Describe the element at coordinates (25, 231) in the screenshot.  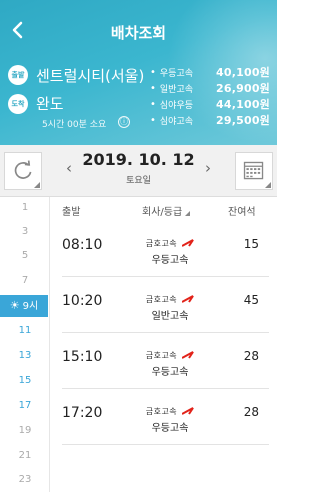
I see `hour-3: 3` at that location.